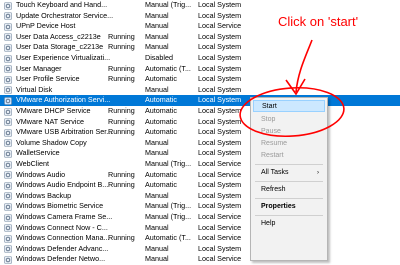 The height and width of the screenshot is (265, 400). I want to click on table-row: WalletService Manual Local System, so click(200, 153).